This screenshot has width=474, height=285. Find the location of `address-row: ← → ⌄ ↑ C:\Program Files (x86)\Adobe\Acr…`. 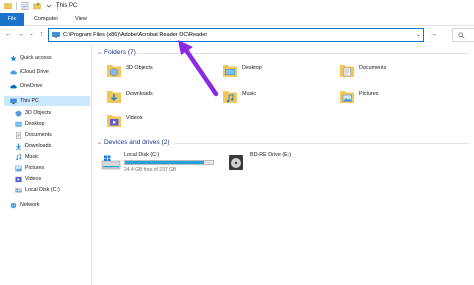

address-row: ← → ⌄ ↑ C:\Program Files (x86)\Adobe\Acr… is located at coordinates (237, 35).